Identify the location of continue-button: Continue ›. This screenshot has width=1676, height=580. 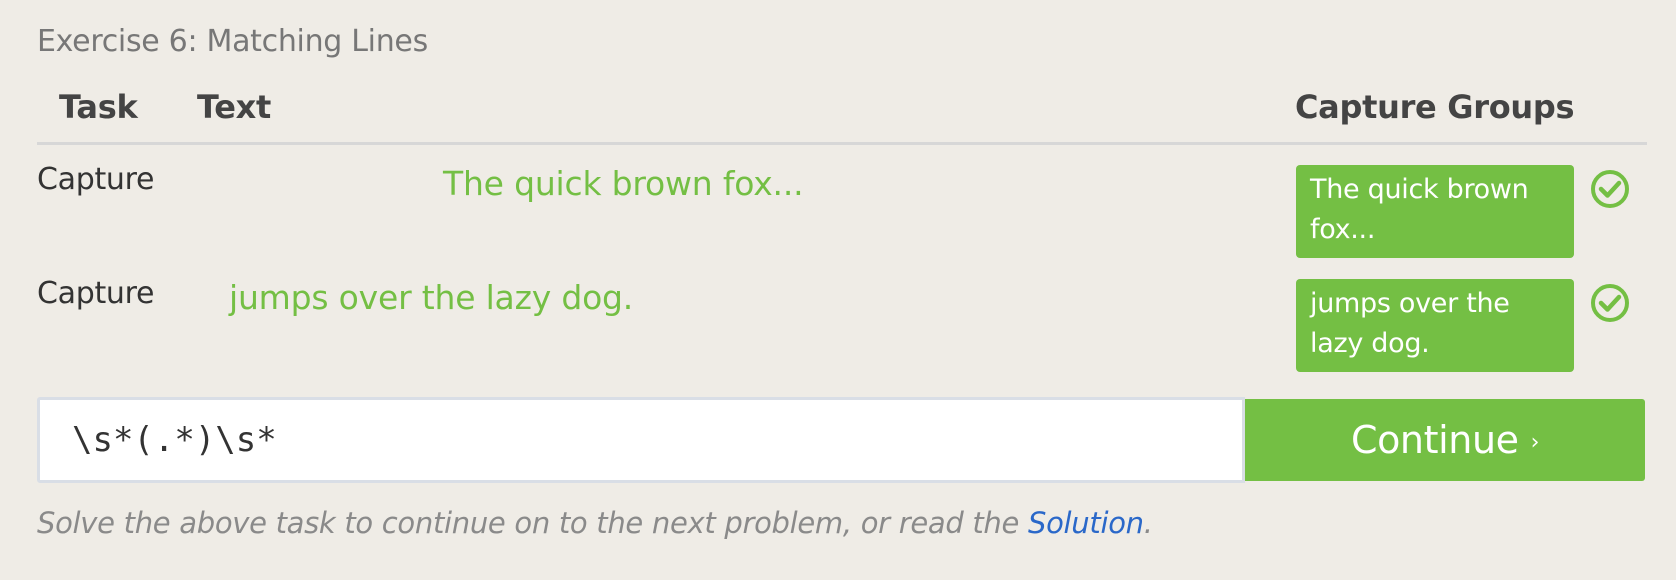
(1445, 440).